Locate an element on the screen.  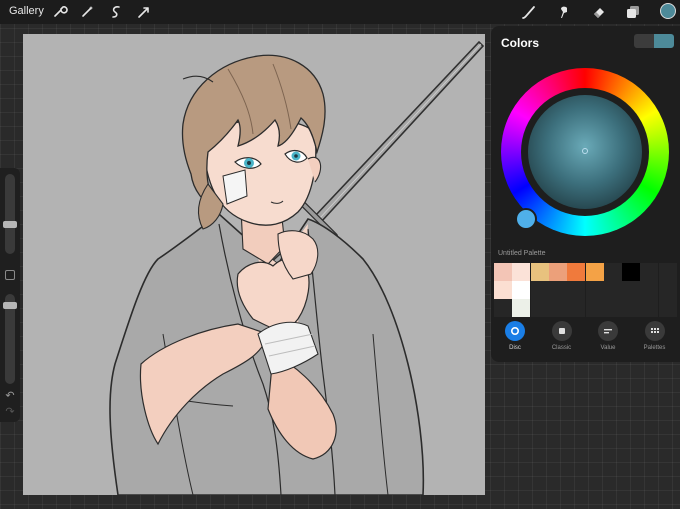
color-disc is located at coordinates (585, 152).